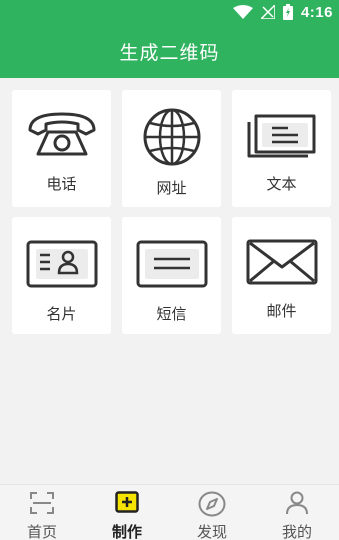 The image size is (339, 540). I want to click on globe-icon, so click(171, 137).